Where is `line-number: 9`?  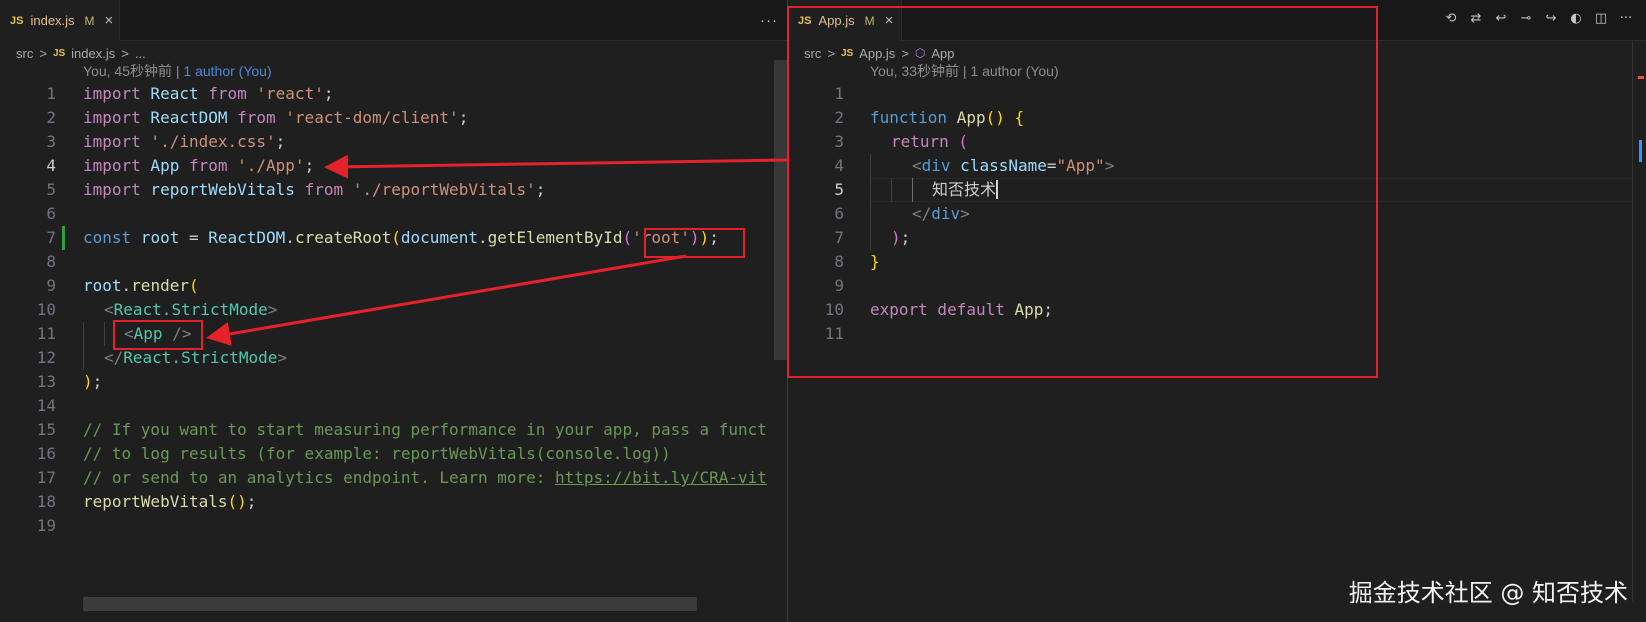
line-number: 9 is located at coordinates (51, 285).